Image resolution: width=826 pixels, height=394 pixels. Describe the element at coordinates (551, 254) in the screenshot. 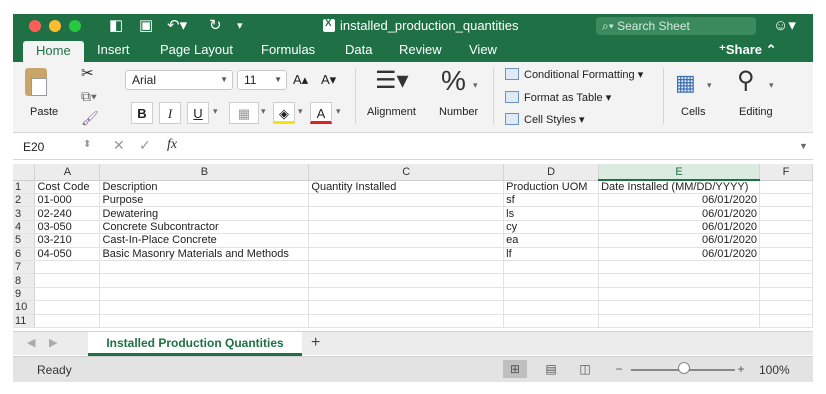

I see `cell-d6: lf` at that location.